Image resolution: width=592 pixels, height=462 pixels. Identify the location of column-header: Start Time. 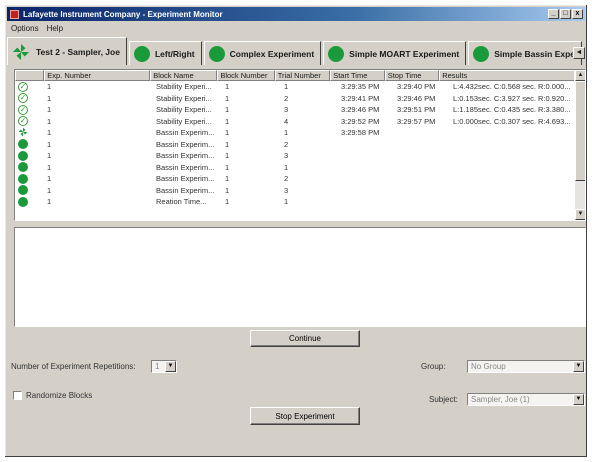
(357, 75).